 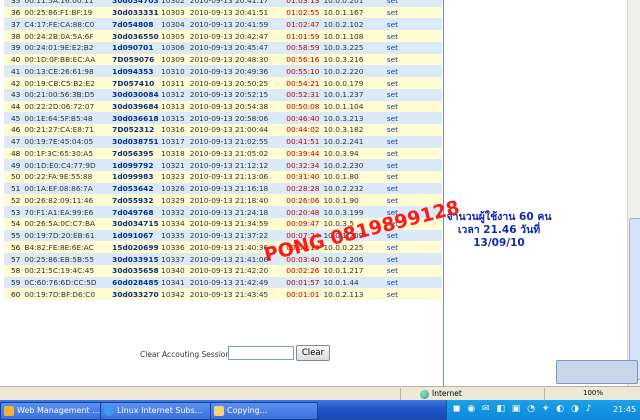 I want to click on duration: 00:50:08, so click(x=296, y=106).